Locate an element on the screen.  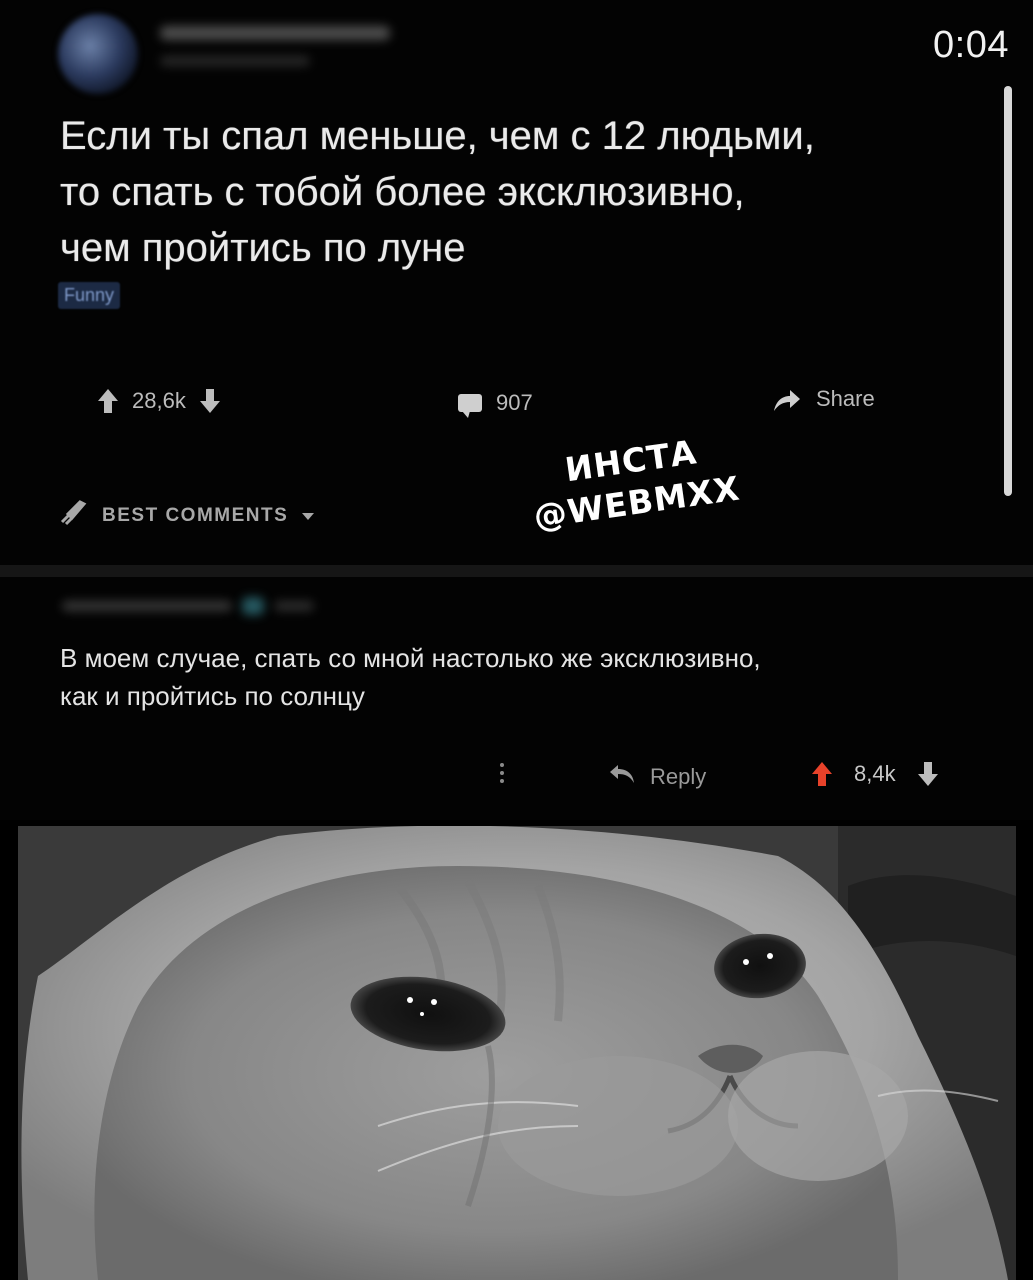
post-flair: Funny is located at coordinates (89, 295).